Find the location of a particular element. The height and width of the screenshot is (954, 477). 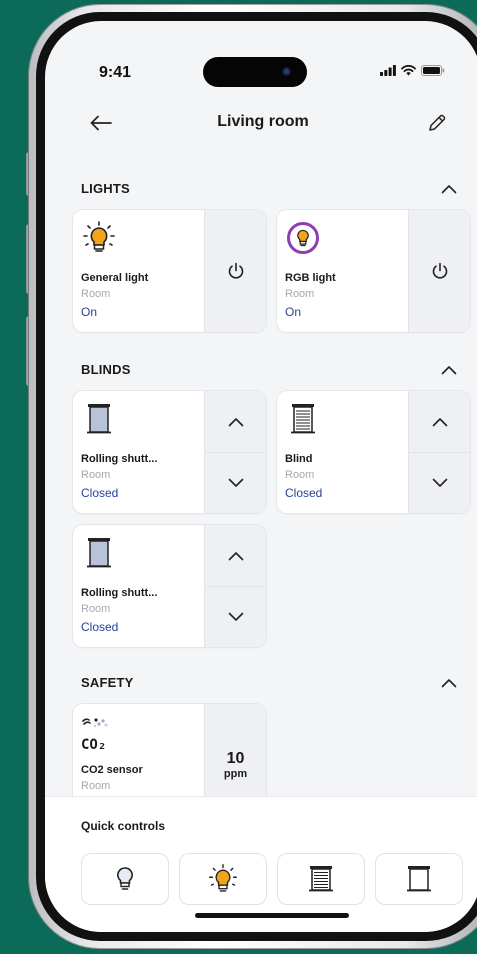

battery-icon is located at coordinates (433, 70).